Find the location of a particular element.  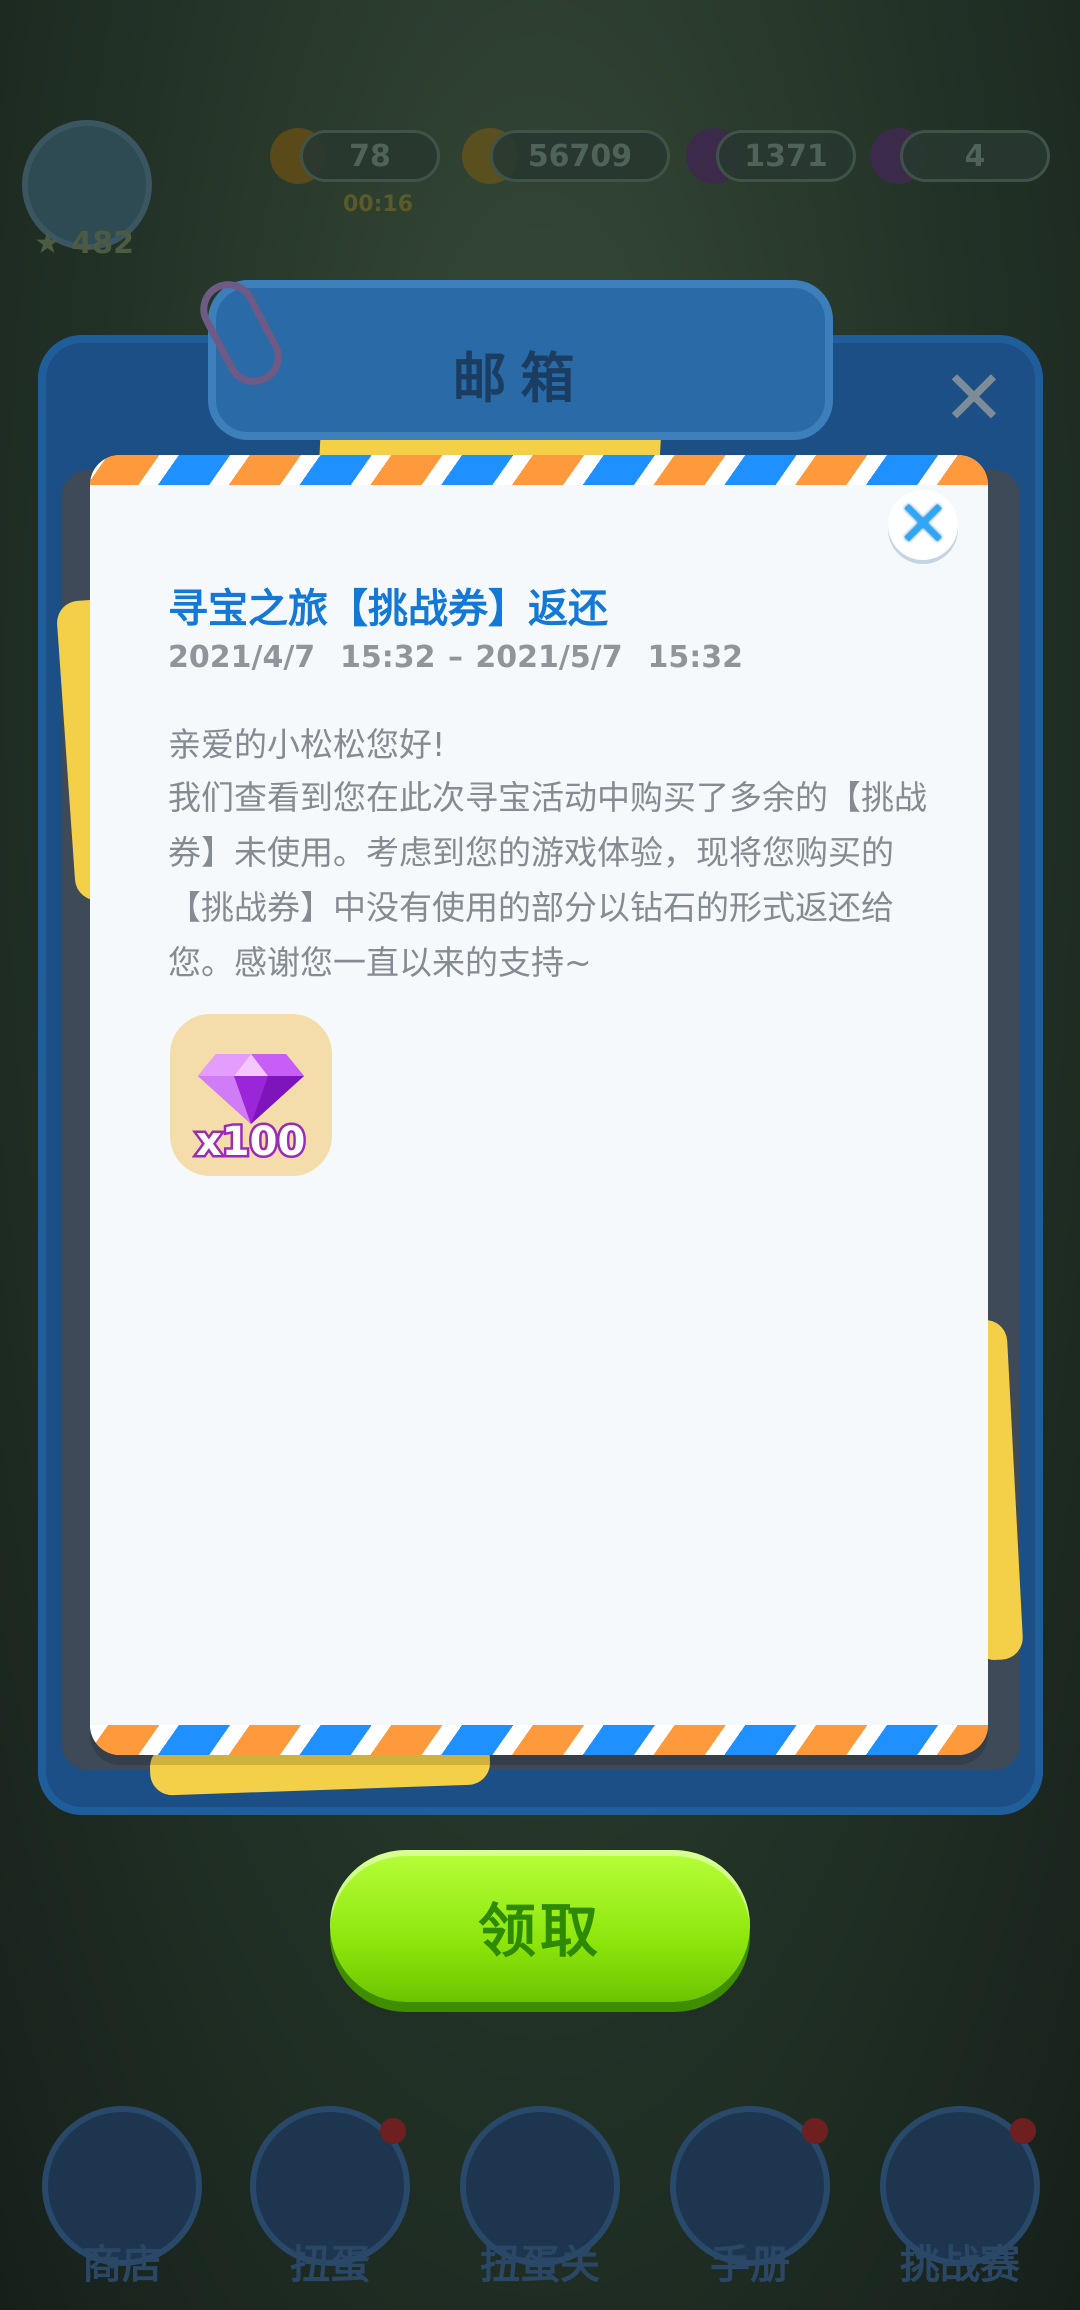

gem-counter: 1371 is located at coordinates (786, 156).